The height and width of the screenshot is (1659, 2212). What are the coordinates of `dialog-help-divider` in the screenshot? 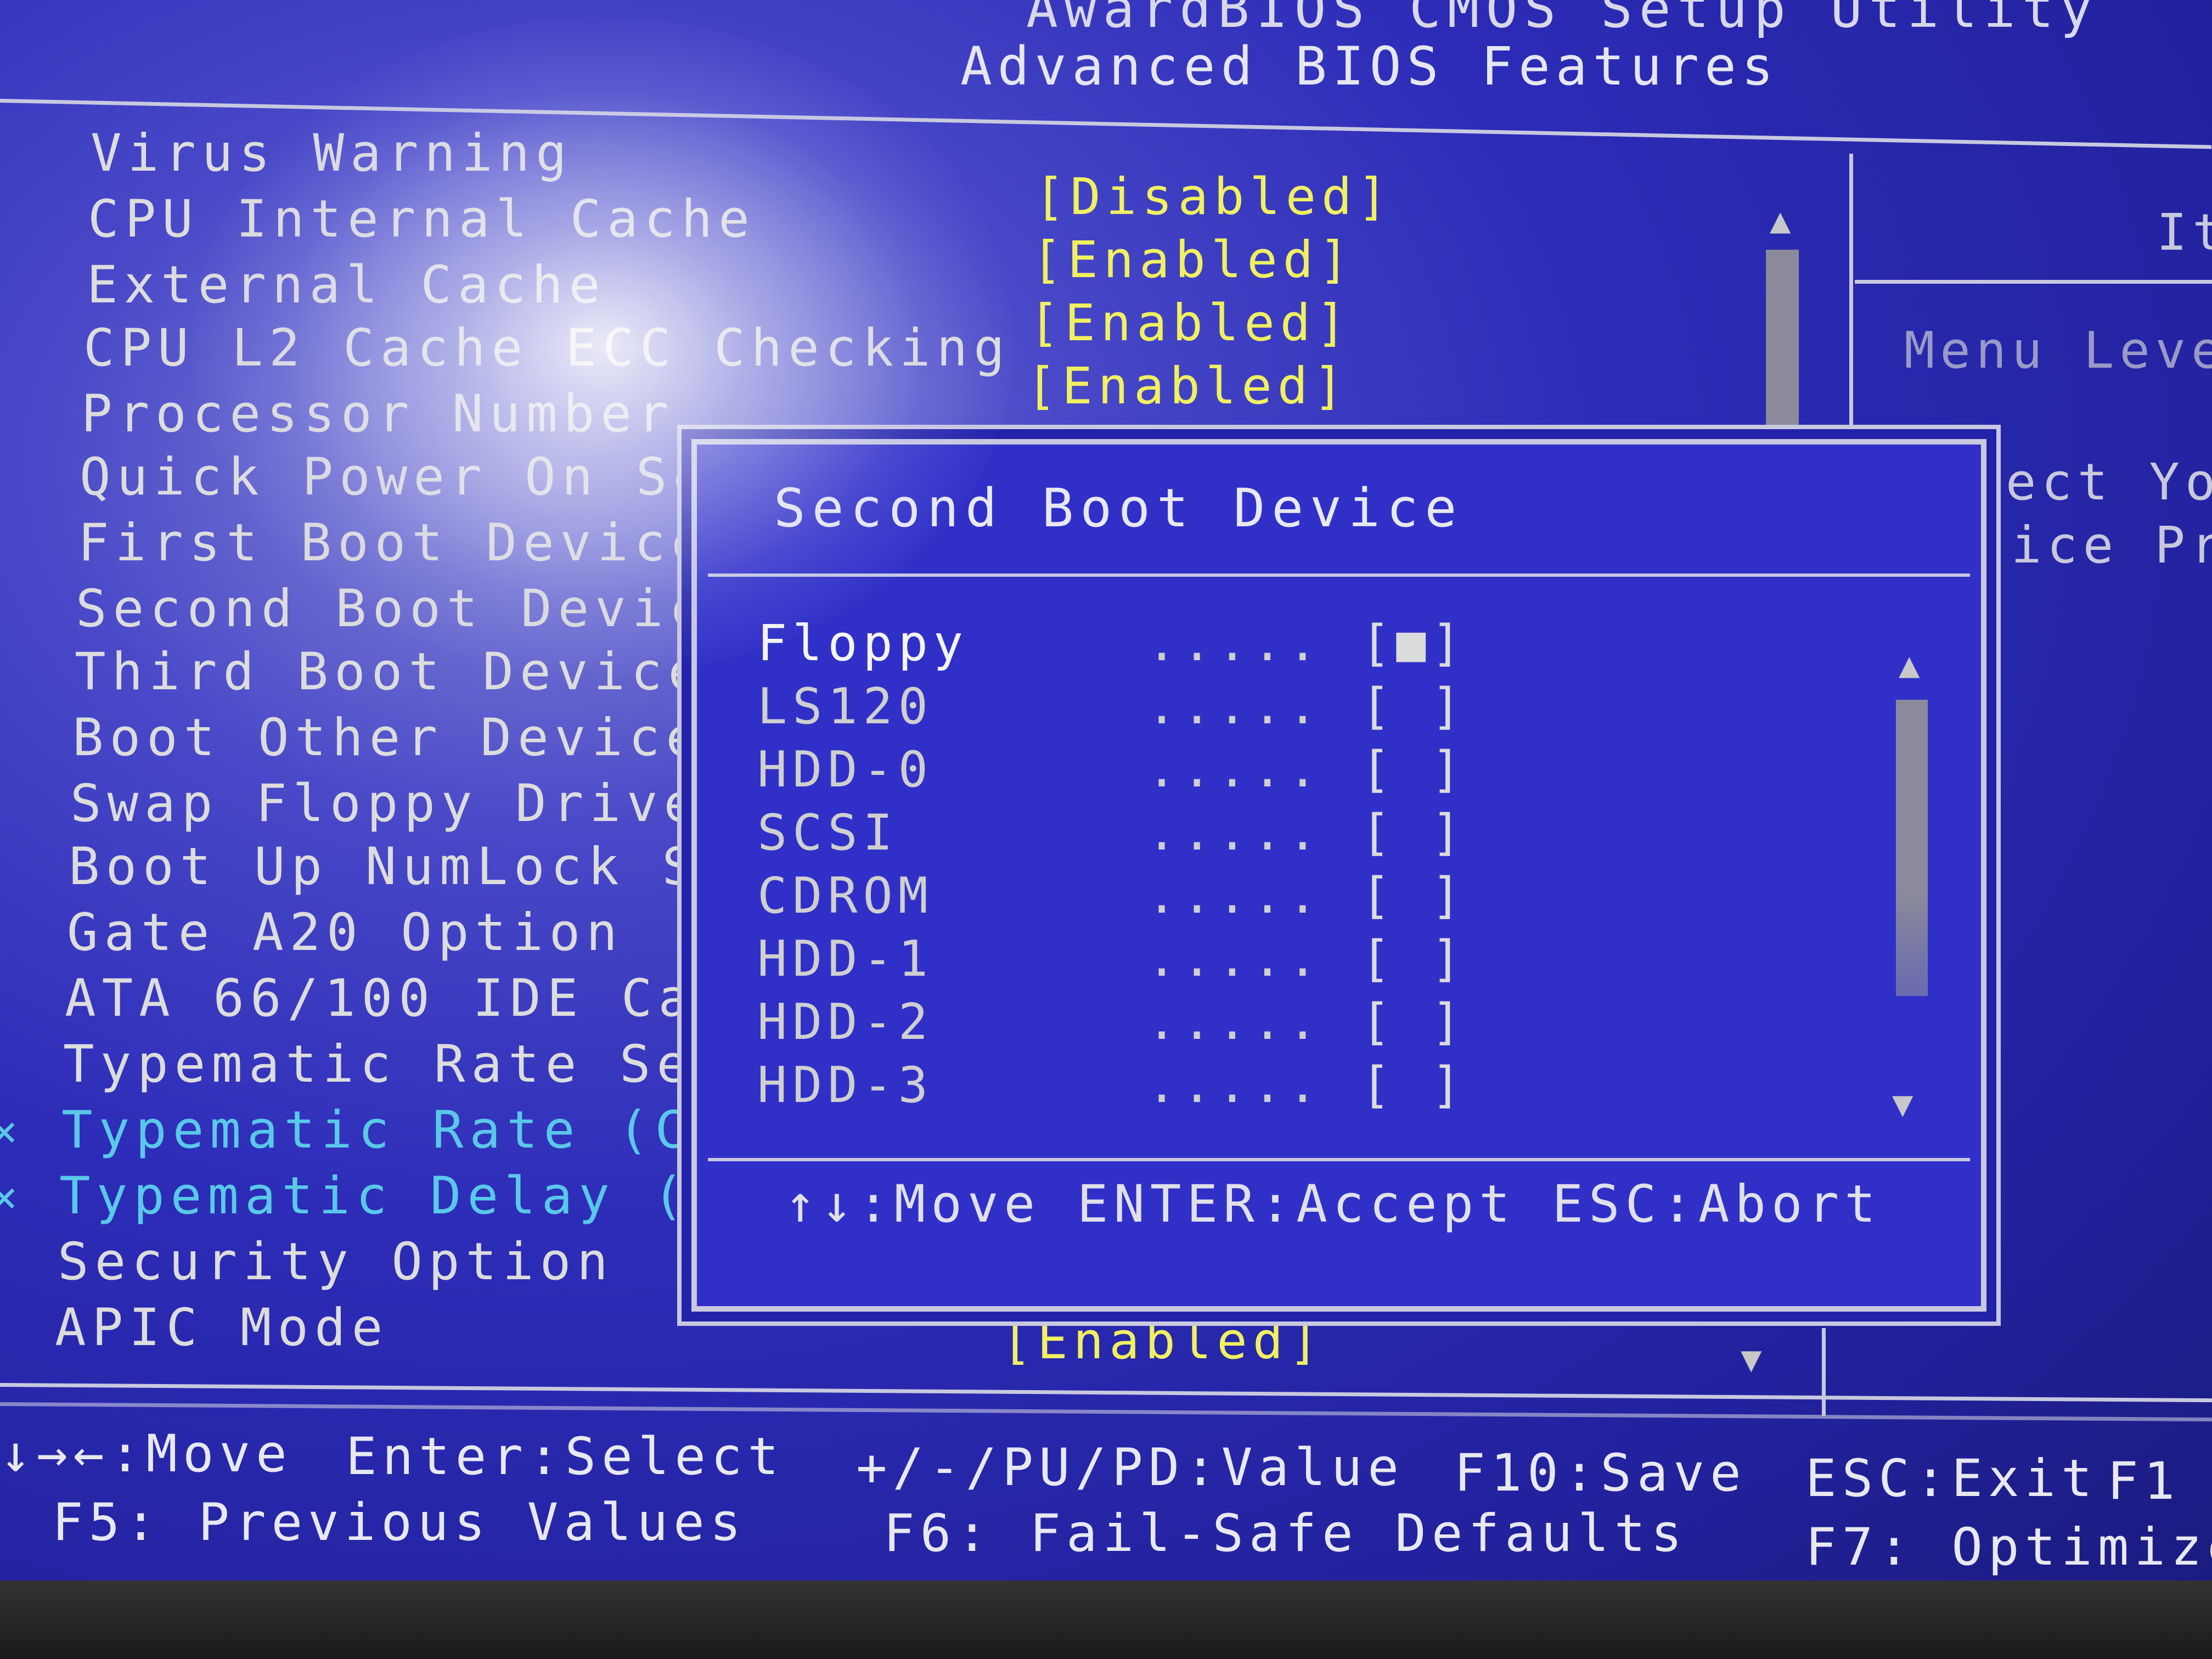 It's located at (1339, 1159).